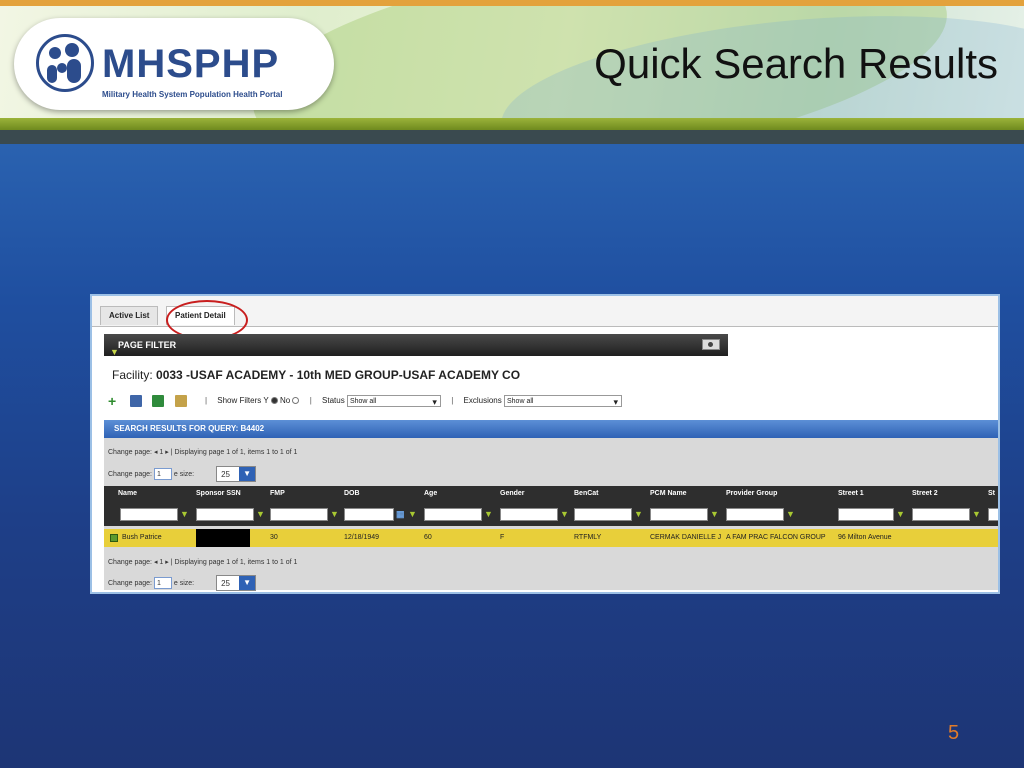  Describe the element at coordinates (299, 514) in the screenshot. I see `filter-input-fmp` at that location.